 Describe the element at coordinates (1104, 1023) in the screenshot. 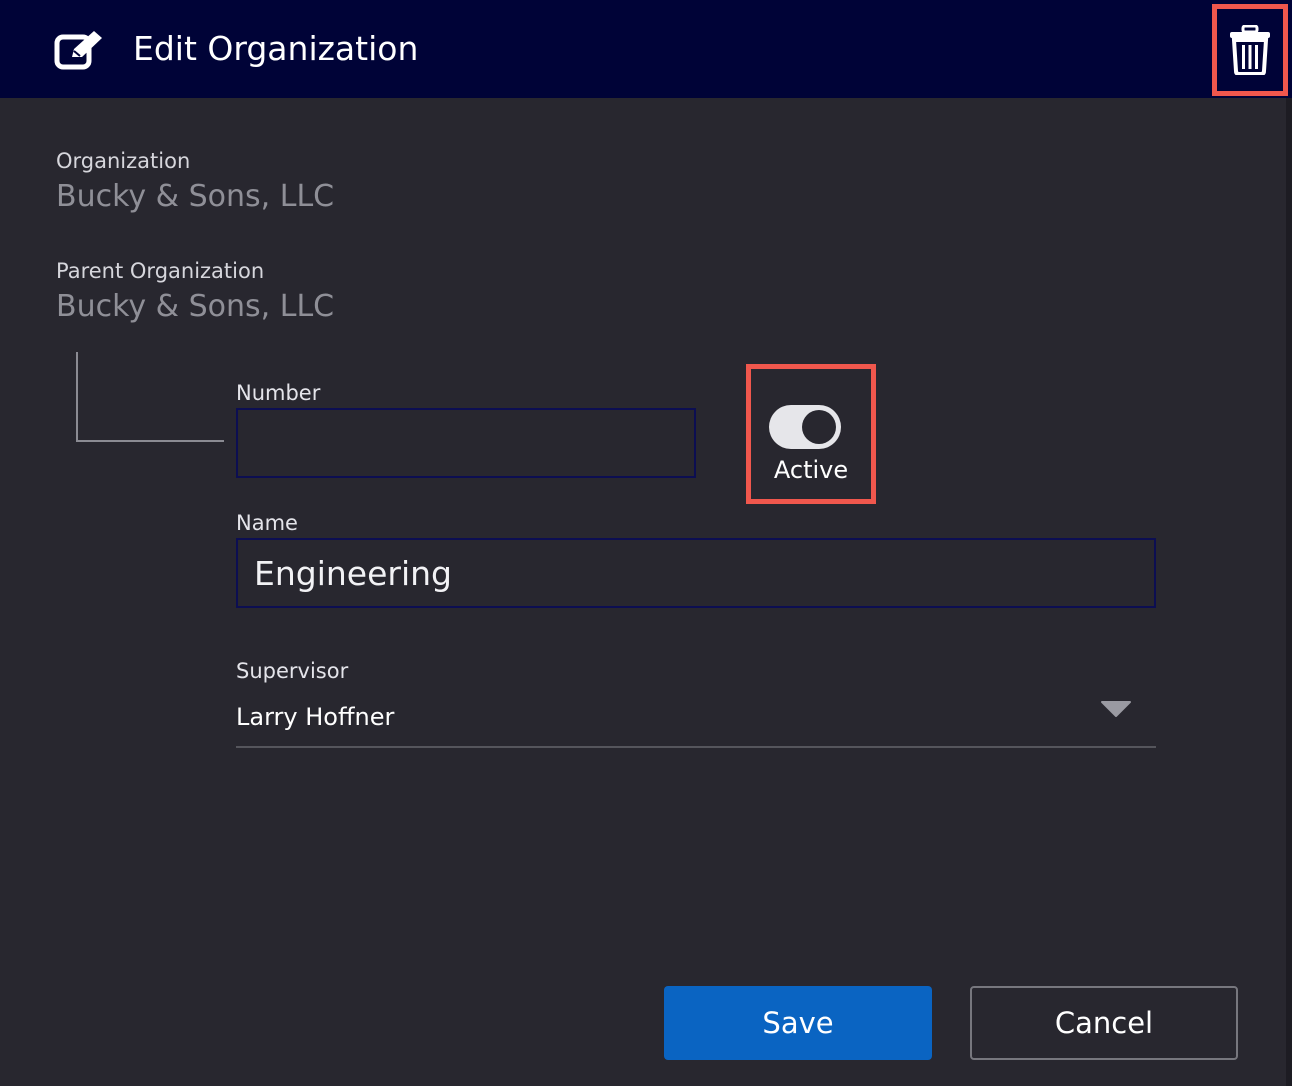

I see `cancel-button: Cancel` at that location.